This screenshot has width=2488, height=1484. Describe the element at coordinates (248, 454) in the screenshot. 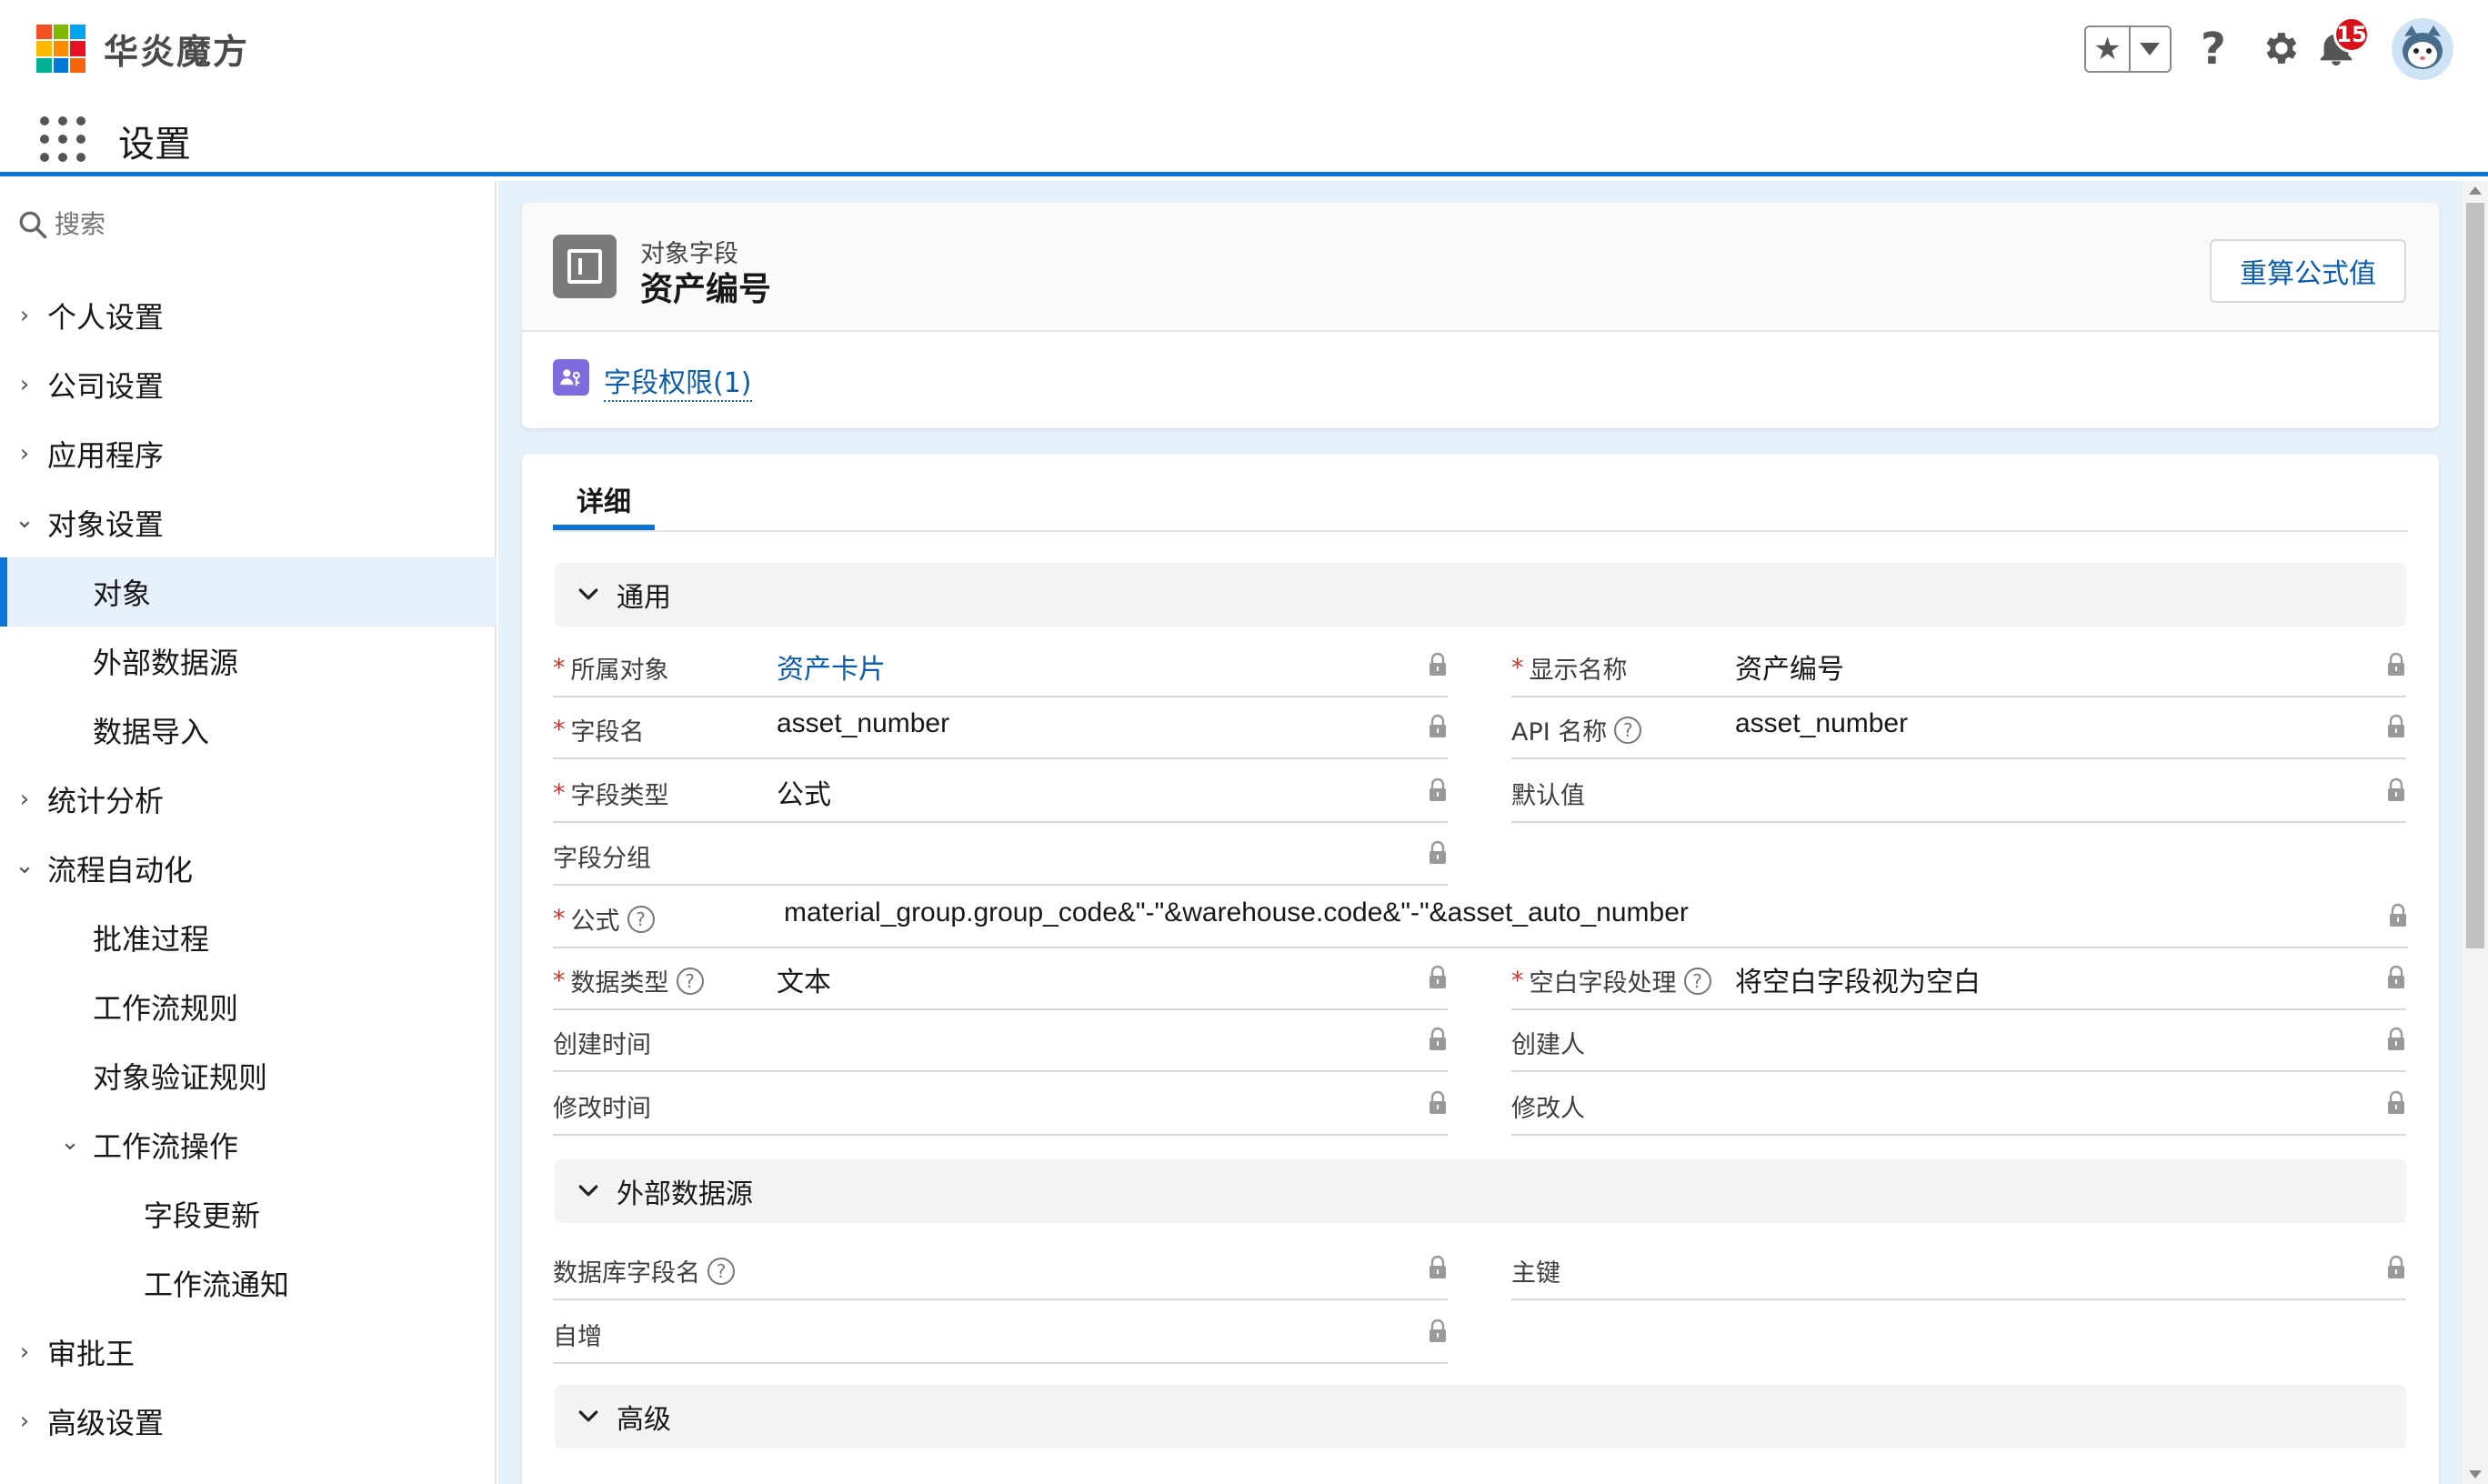

I see `sidebar-item: › 应用程序` at that location.